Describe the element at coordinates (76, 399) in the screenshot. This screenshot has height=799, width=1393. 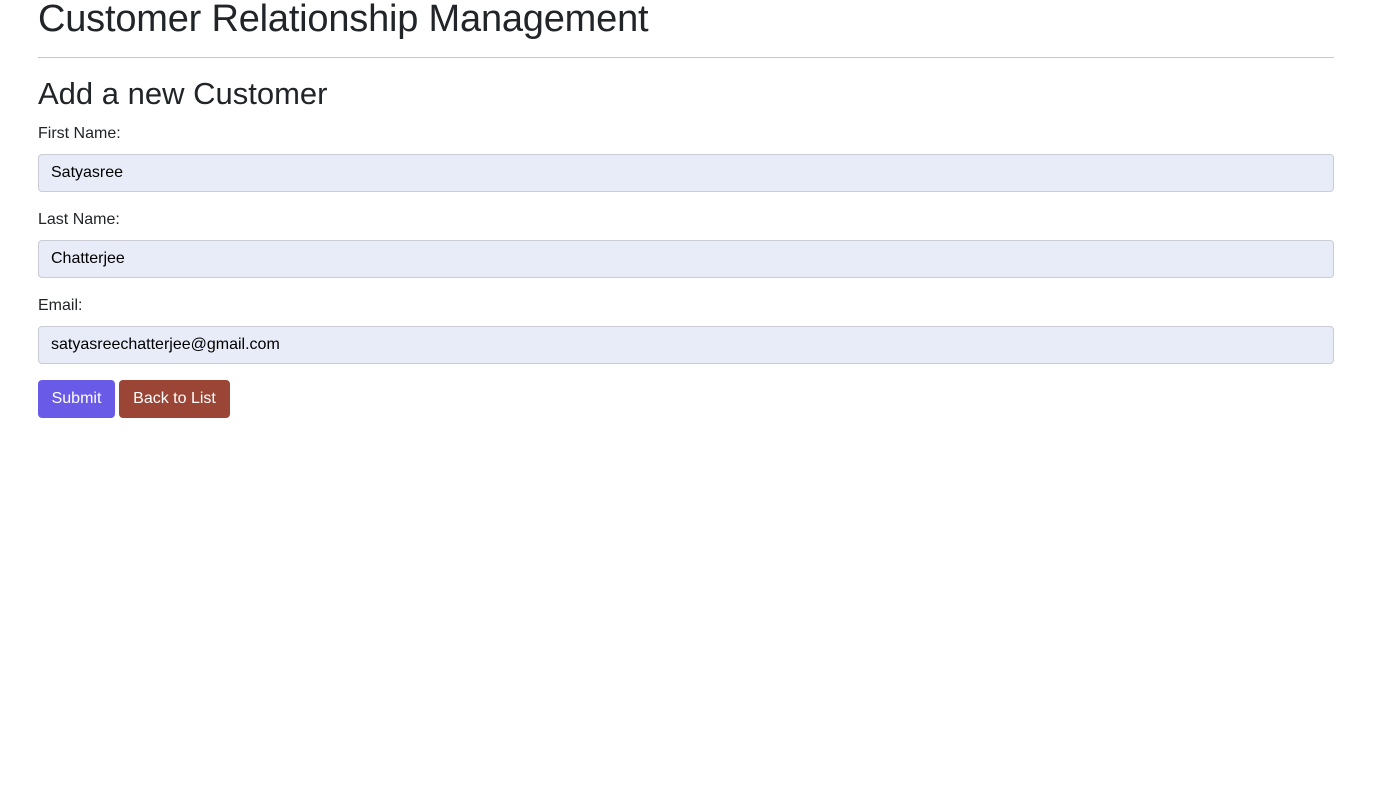
I see `submit-button: Submit` at that location.